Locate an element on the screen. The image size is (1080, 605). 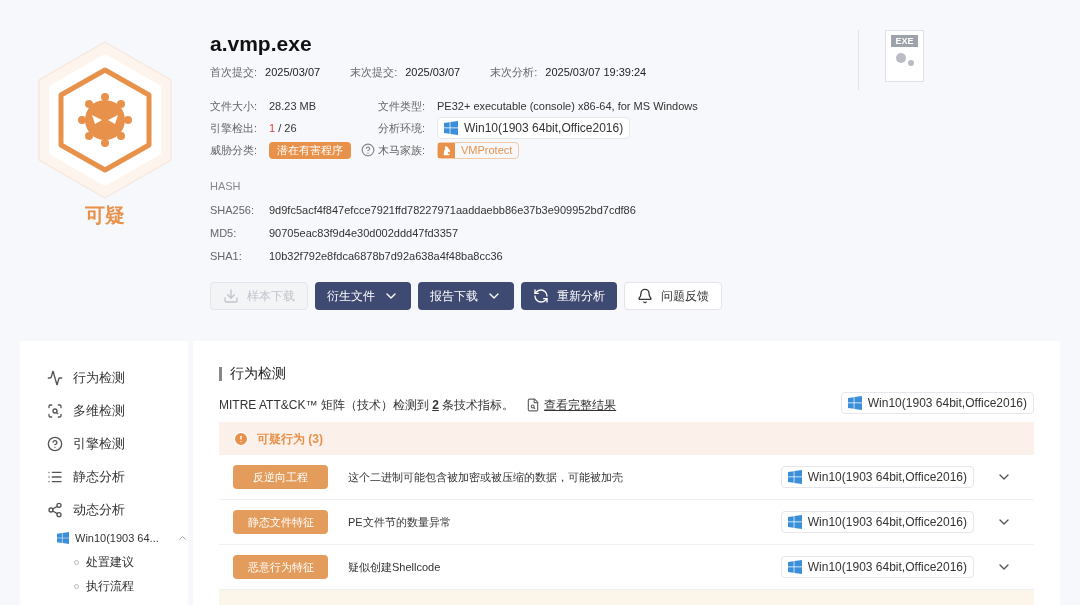
sub-nav-item: 执行流程 is located at coordinates (110, 586).